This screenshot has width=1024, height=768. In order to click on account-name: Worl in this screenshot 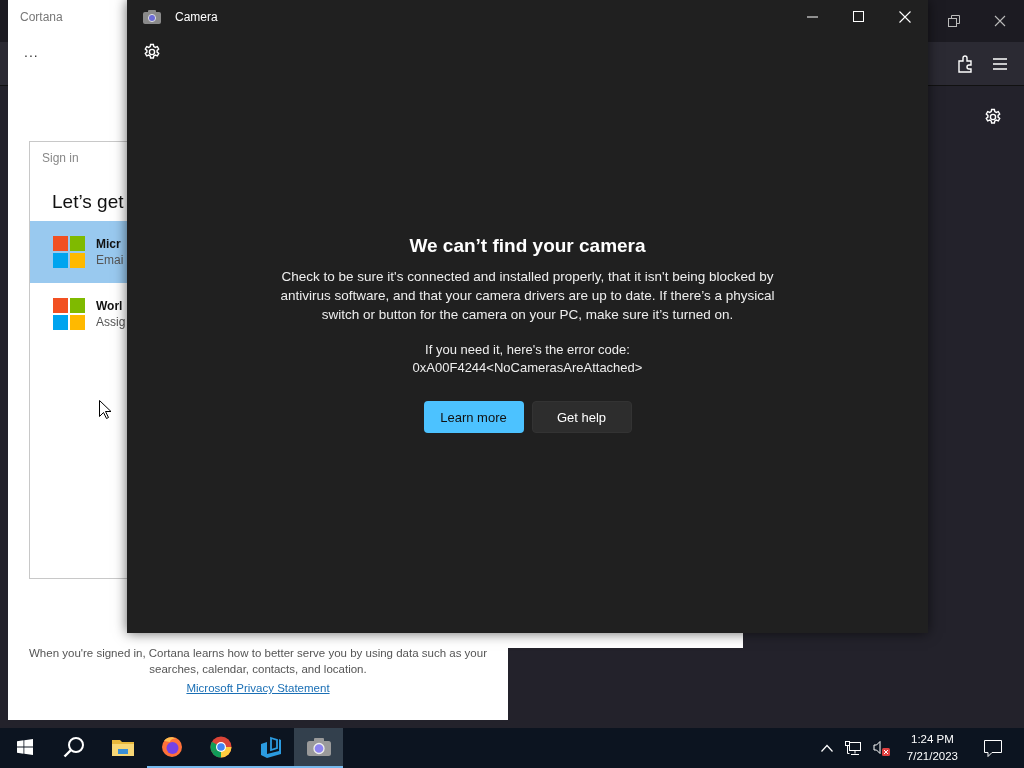, I will do `click(110, 306)`.